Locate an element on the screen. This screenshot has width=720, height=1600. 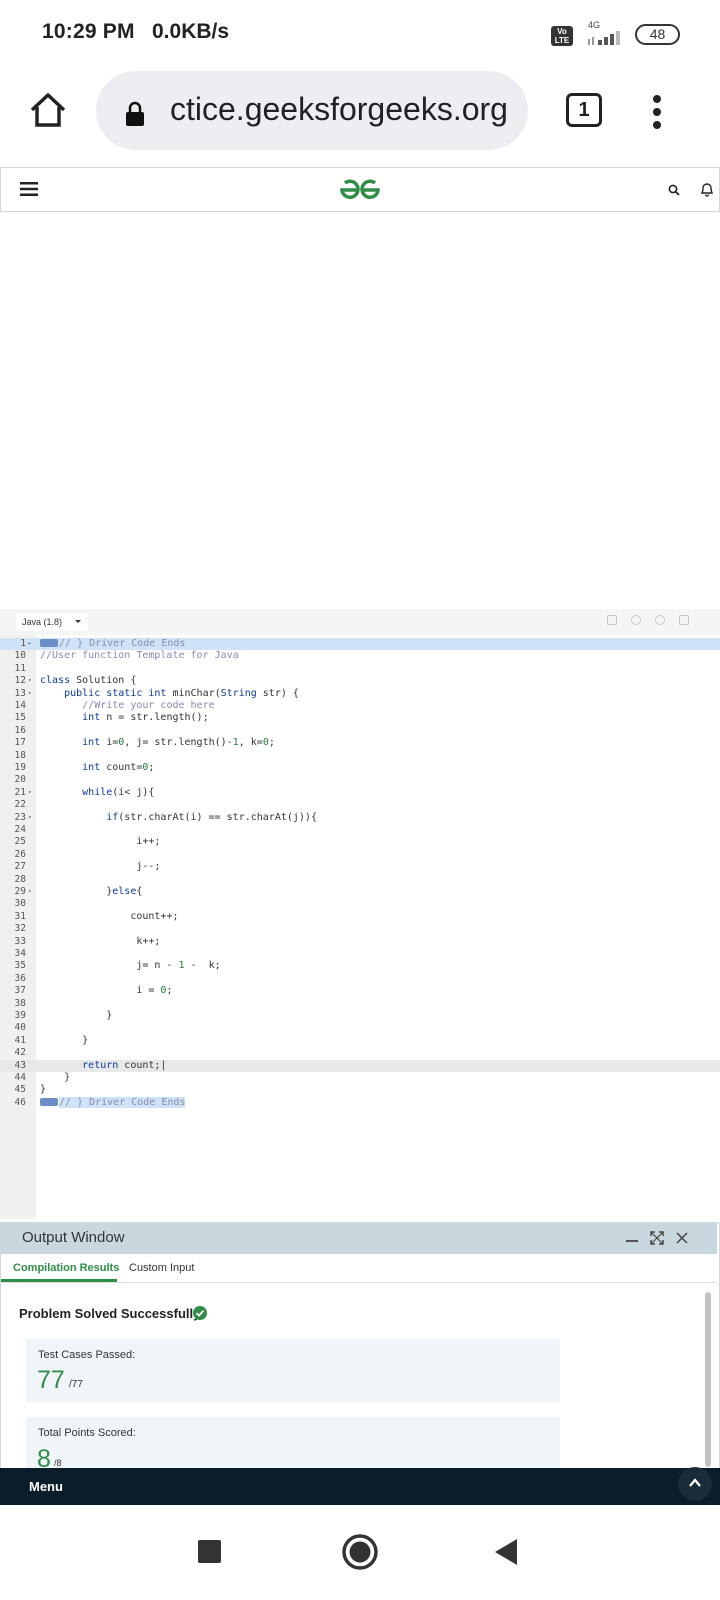
code-line: 20 is located at coordinates (360, 780).